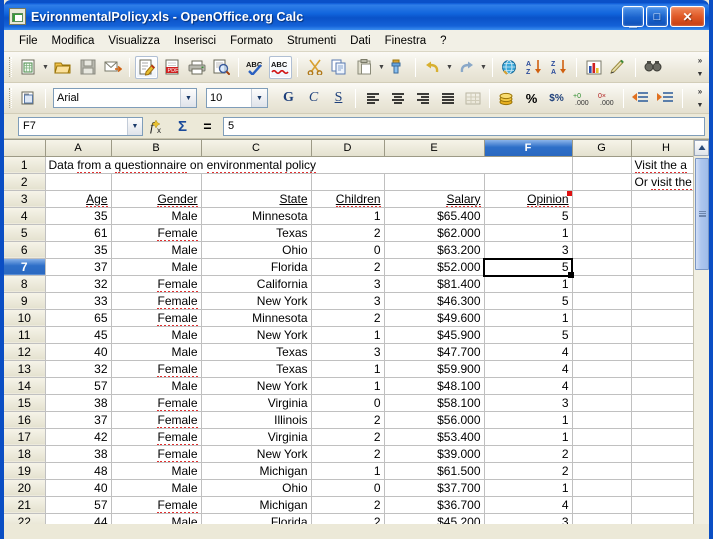 This screenshot has width=713, height=539. Describe the element at coordinates (156, 352) in the screenshot. I see `cell-B12: Male` at that location.